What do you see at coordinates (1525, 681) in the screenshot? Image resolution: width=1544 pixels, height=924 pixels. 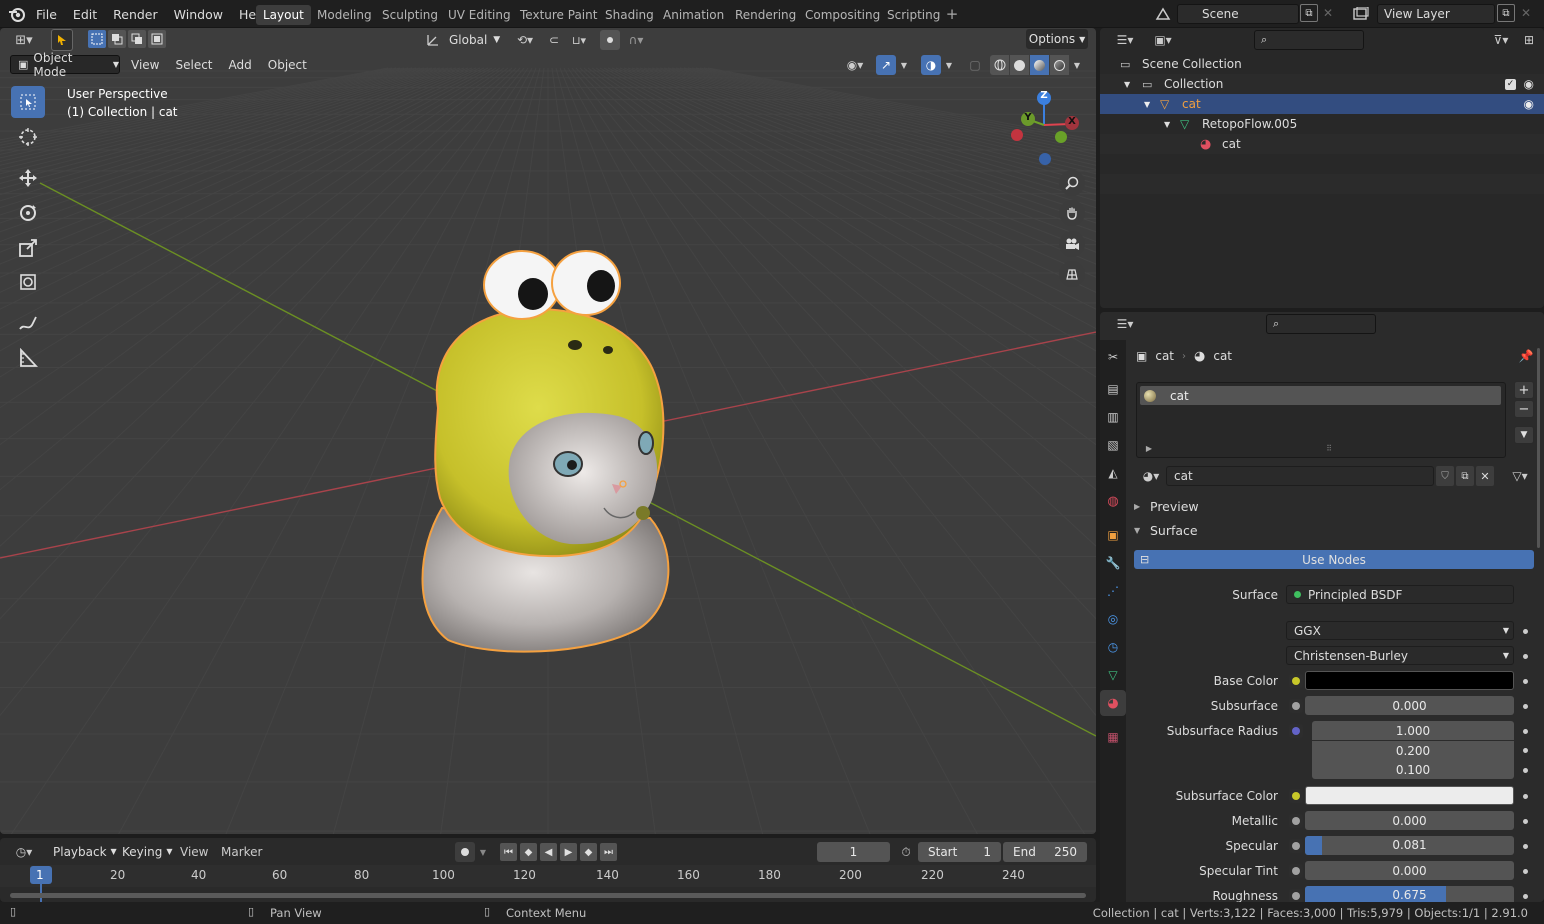 I see `base-color-keyframe-dot` at bounding box center [1525, 681].